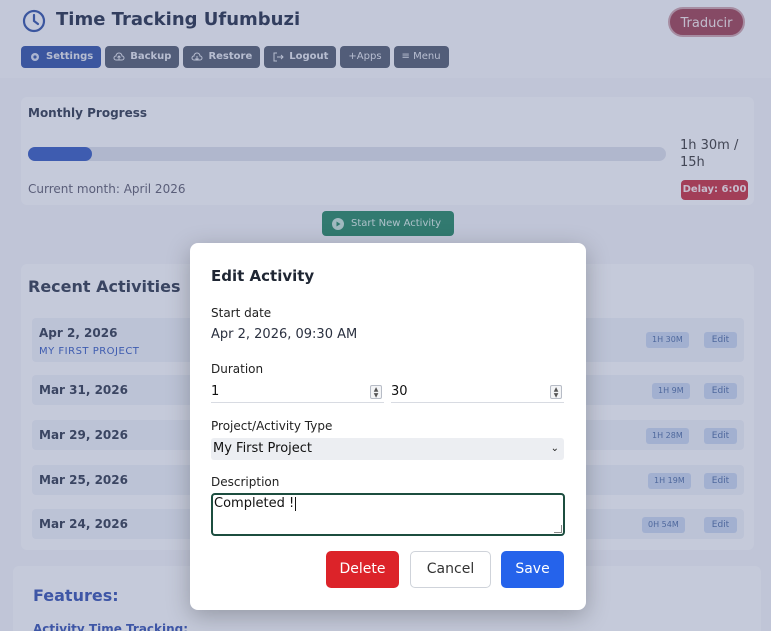 This screenshot has height=631, width=771. I want to click on project-label: Project/Activity Type, so click(272, 426).